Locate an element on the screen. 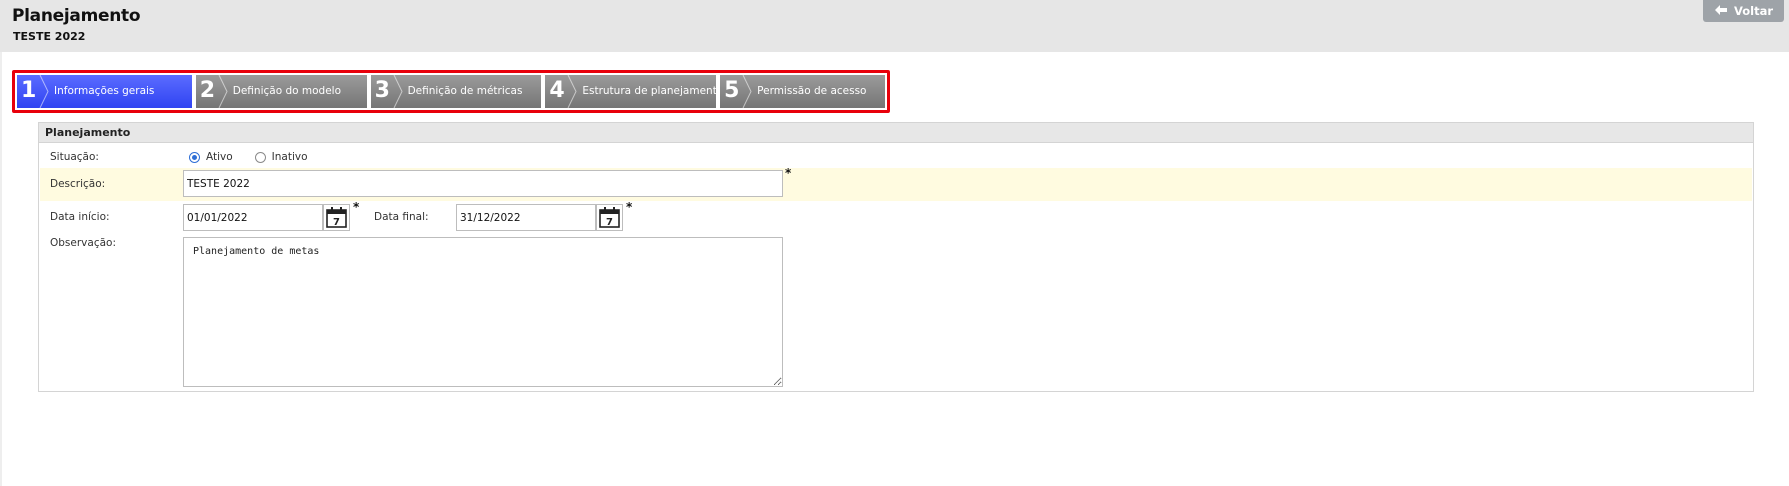 The width and height of the screenshot is (1789, 486). situacao-radio-group: Ativo Inativo is located at coordinates (259, 157).